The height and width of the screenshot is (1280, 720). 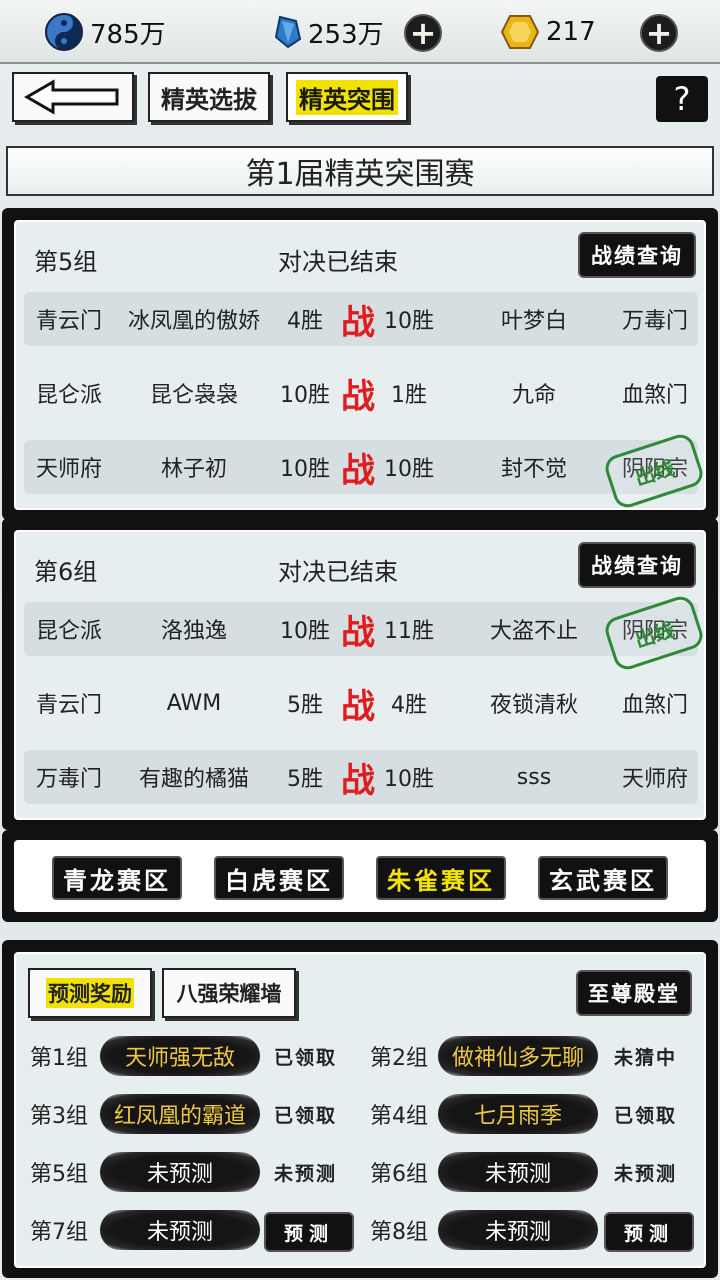 I want to click on zone-label: 玄武赛区, so click(x=603, y=880).